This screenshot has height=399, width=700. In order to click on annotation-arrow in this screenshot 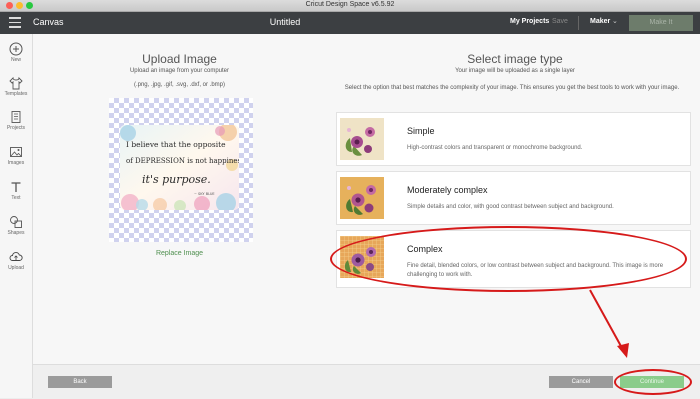, I will do `click(609, 323)`.